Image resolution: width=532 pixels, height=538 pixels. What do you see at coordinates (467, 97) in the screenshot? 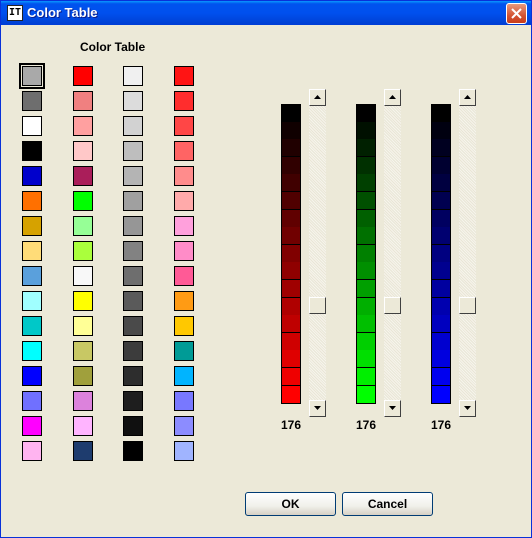
I see `blue-scroll-up-button` at bounding box center [467, 97].